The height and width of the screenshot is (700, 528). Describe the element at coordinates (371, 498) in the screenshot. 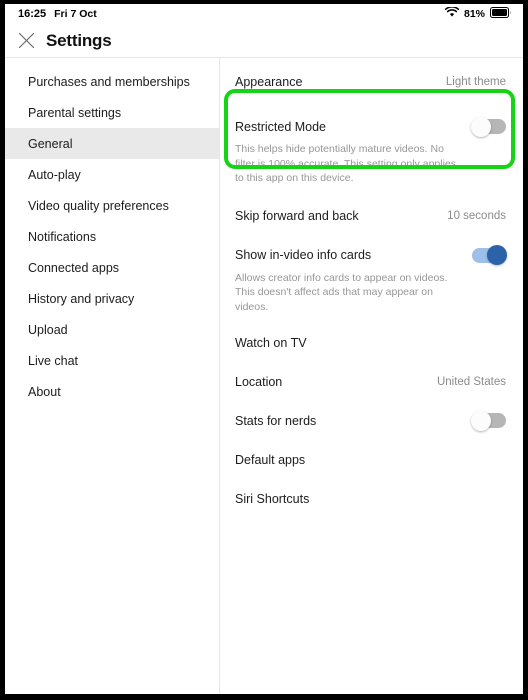

I see `siri-shortcuts-row: Siri Shortcuts` at that location.